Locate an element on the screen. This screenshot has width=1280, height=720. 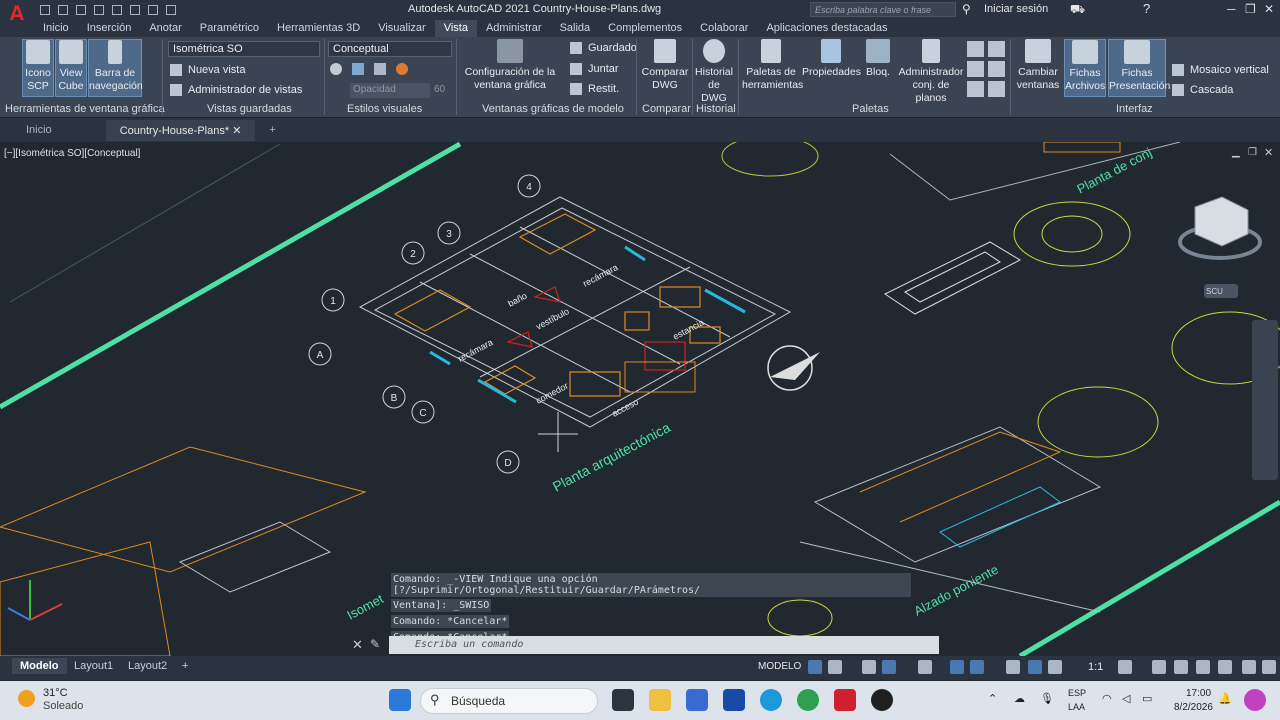
opacity-field: Opacidad is located at coordinates (390, 90).